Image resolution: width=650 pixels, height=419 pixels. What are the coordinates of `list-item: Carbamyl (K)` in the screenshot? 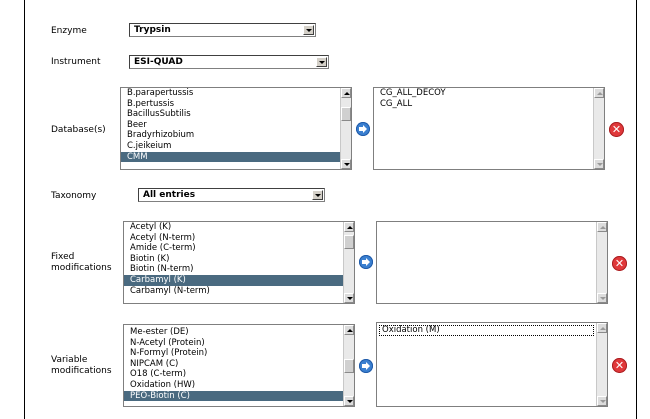 It's located at (233, 280).